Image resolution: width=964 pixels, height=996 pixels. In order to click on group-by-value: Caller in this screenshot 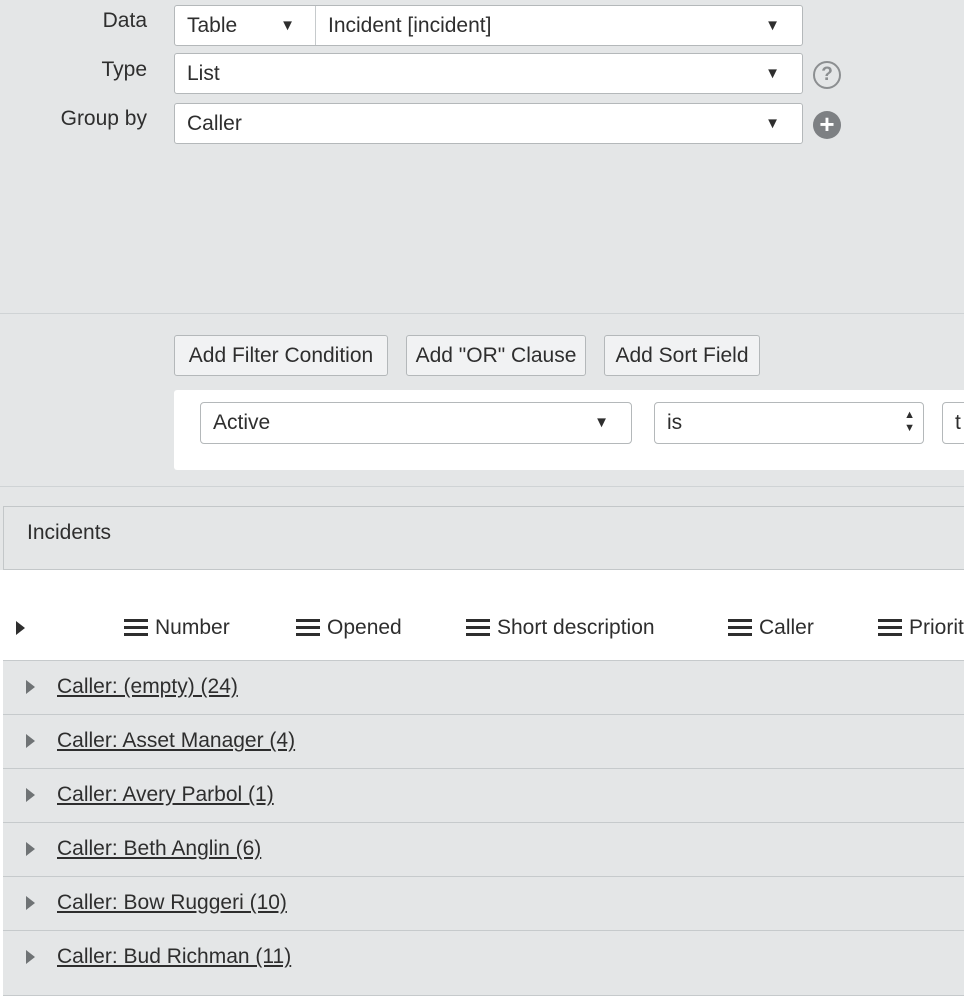, I will do `click(214, 123)`.